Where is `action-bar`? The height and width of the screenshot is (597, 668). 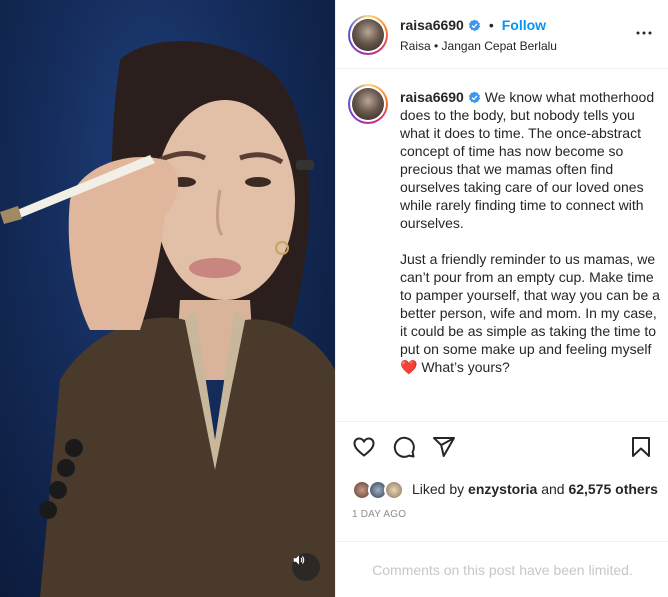 action-bar is located at coordinates (502, 449).